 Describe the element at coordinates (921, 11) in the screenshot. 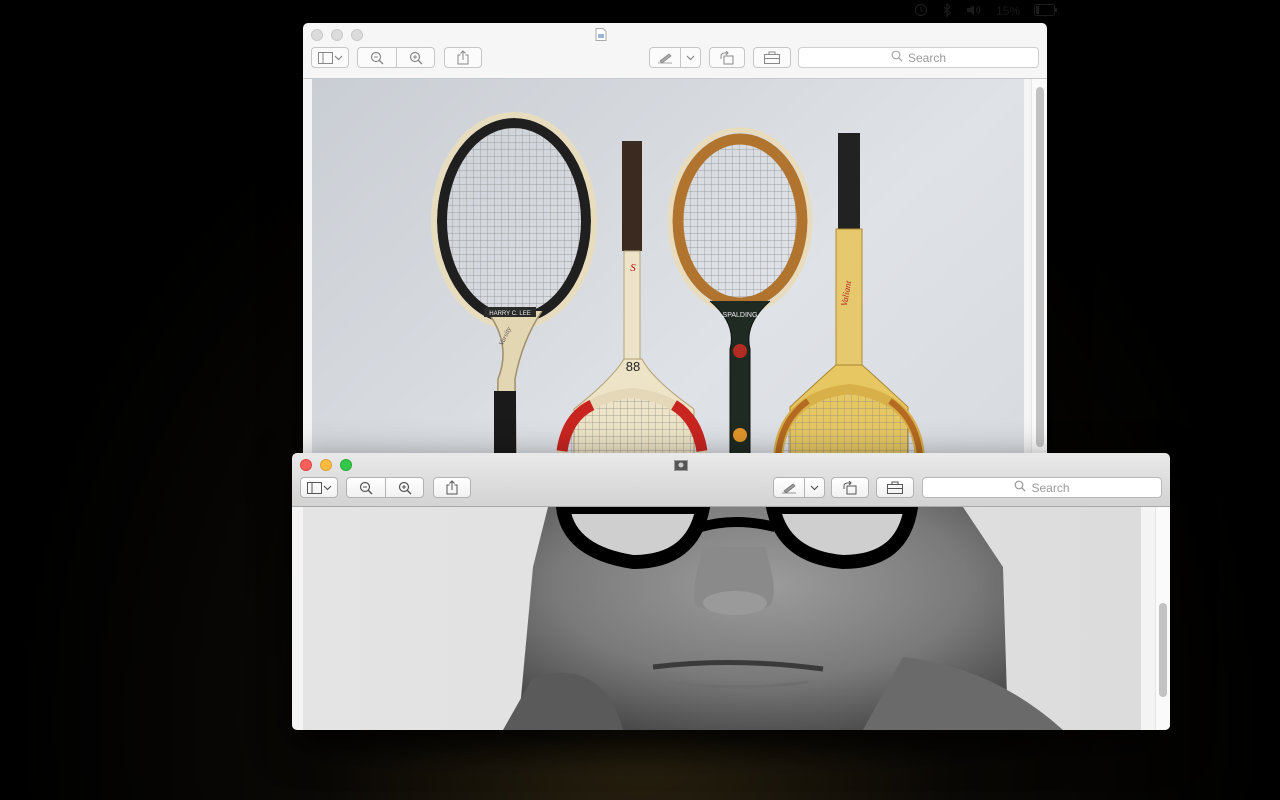

I see `time-machine-icon` at that location.